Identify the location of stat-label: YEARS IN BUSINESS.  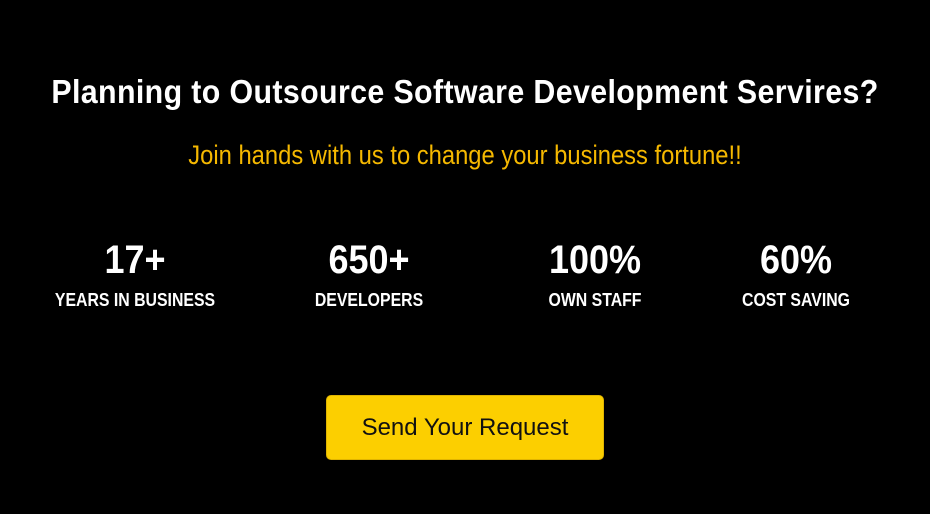
(135, 300).